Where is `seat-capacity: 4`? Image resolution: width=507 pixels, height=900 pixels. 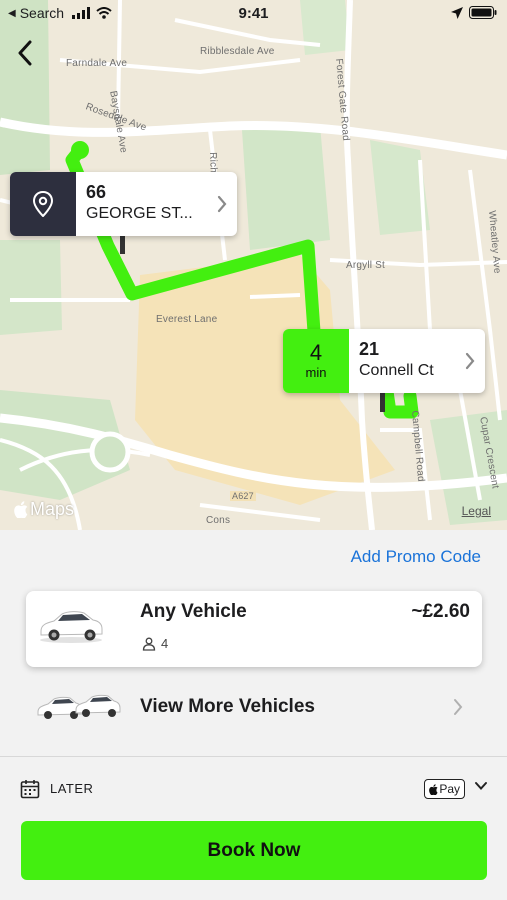 seat-capacity: 4 is located at coordinates (155, 643).